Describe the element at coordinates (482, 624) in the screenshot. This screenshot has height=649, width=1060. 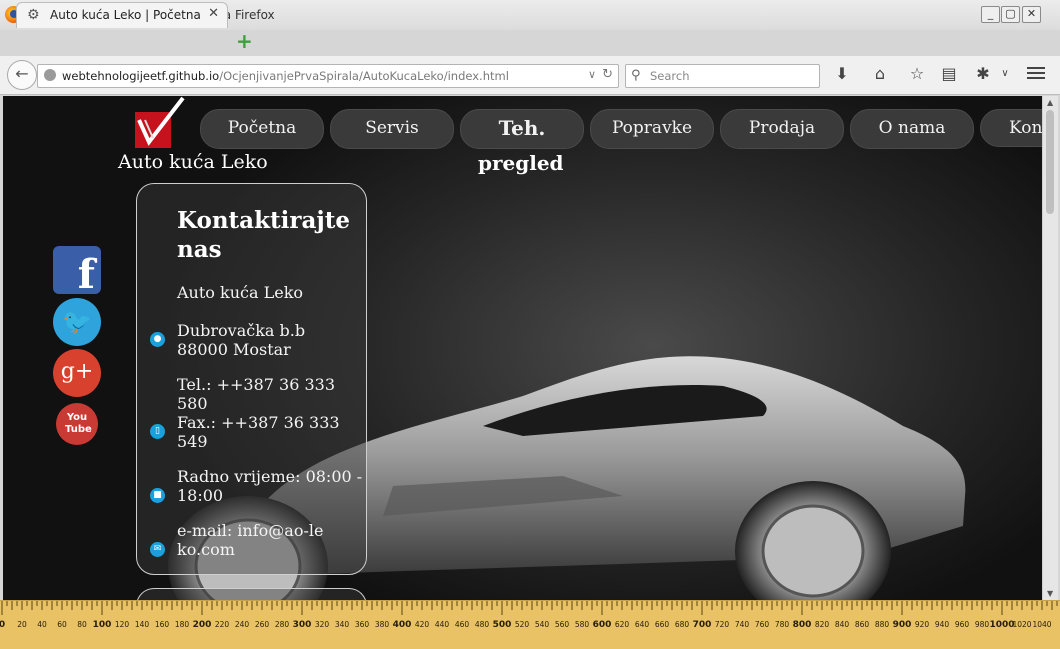
I see `ruler-label: 480` at that location.